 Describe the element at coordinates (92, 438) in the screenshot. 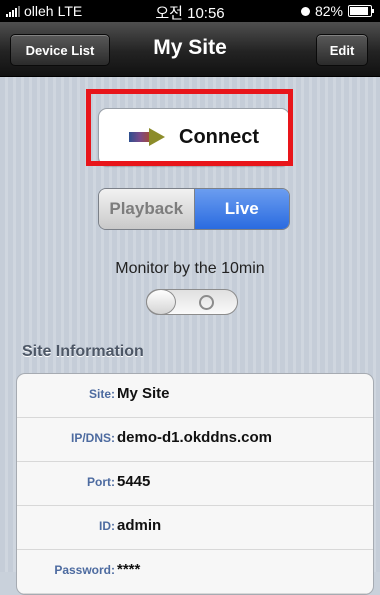

I see `ip-dns-key: IP/DNS:` at that location.